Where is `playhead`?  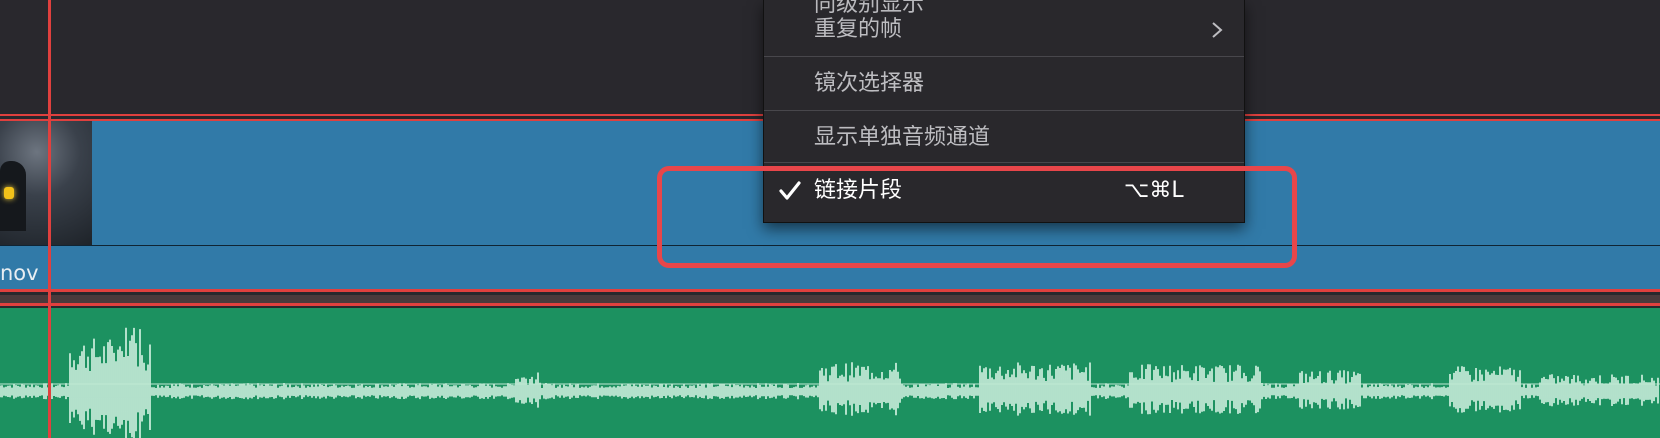 playhead is located at coordinates (49, 219).